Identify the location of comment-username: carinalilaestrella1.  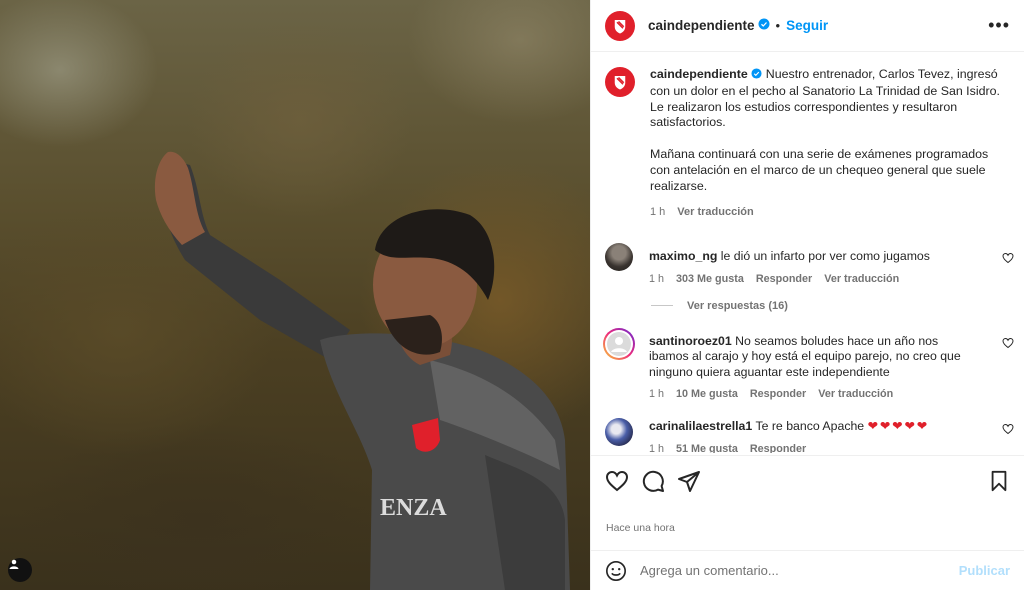
(700, 426).